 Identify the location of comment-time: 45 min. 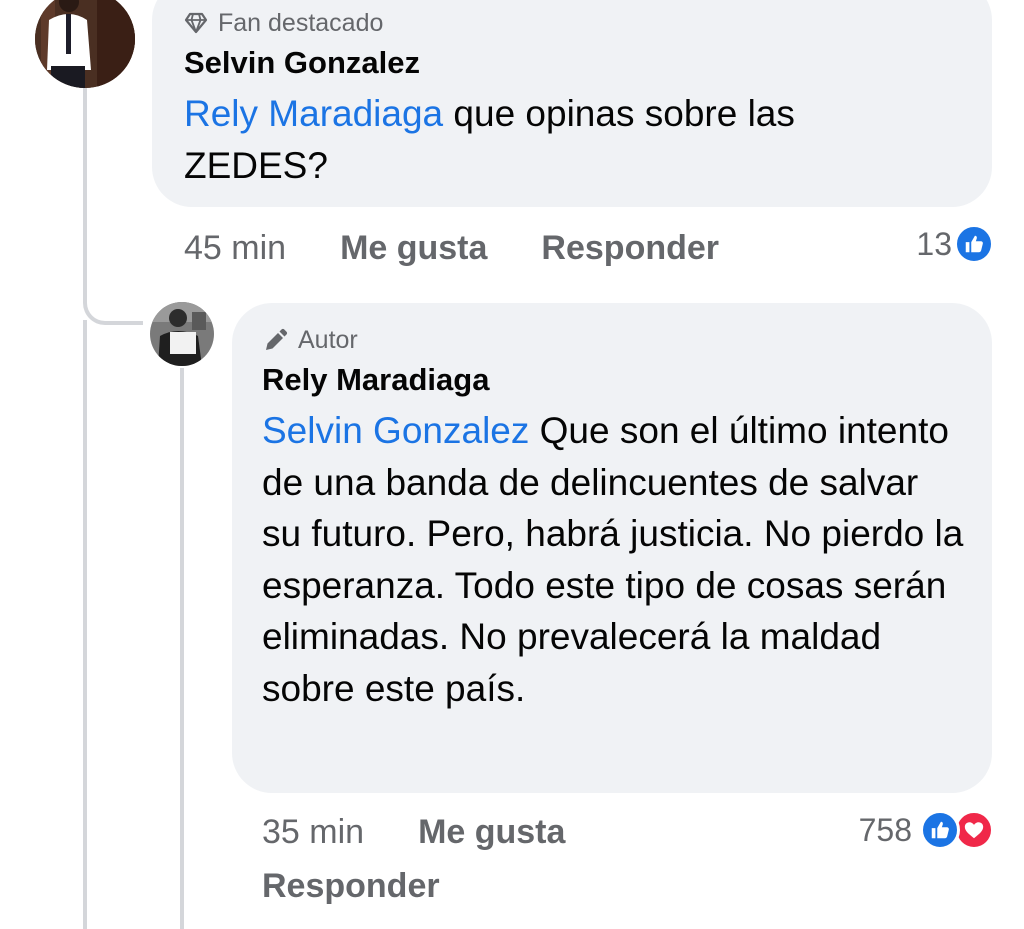
(235, 247).